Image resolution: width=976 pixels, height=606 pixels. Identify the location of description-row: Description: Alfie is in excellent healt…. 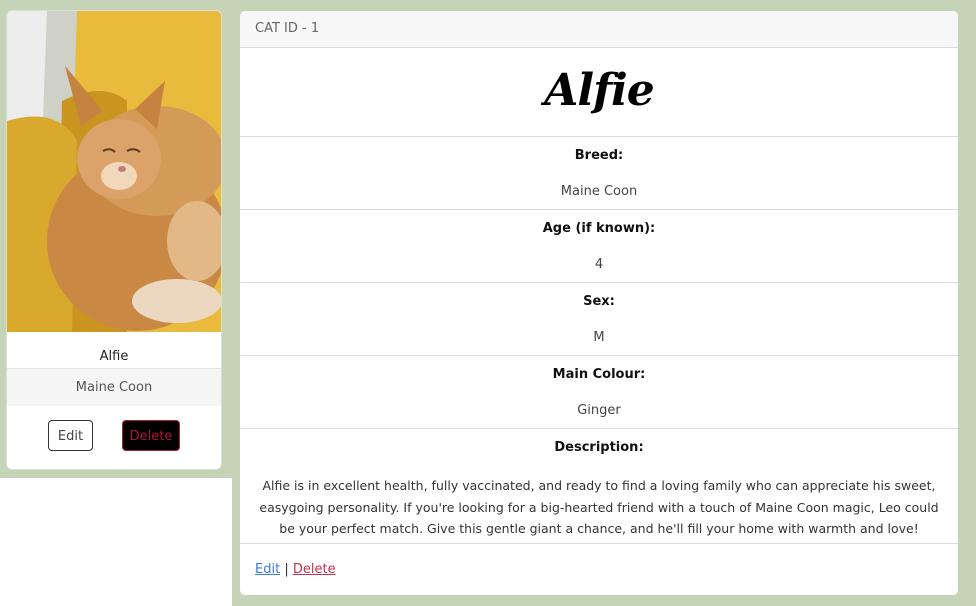
(599, 486).